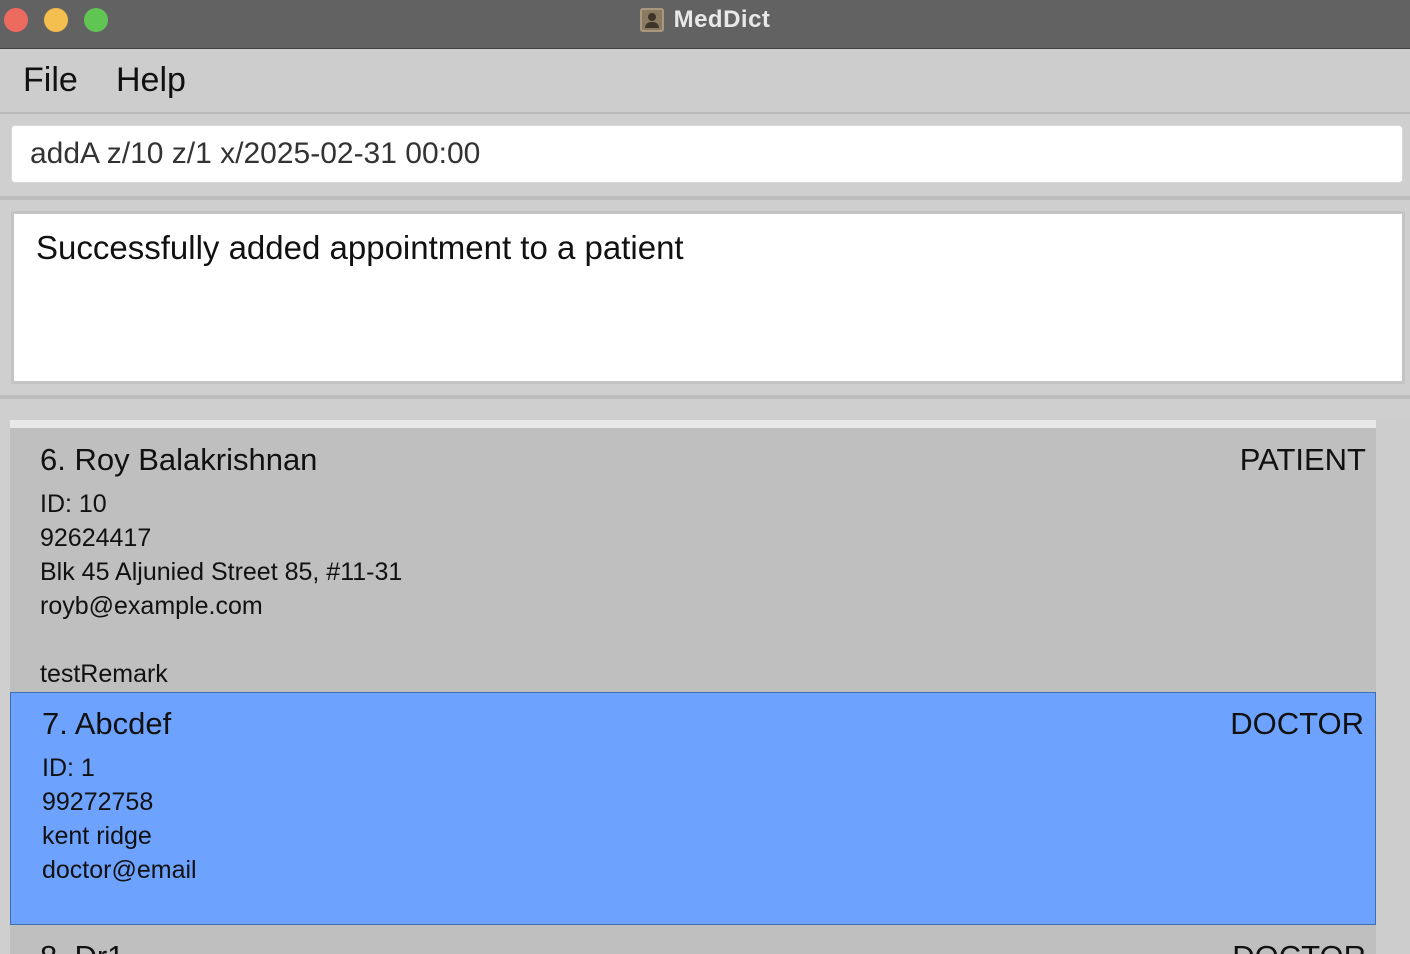  I want to click on person-email: royb@example.com, so click(151, 606).